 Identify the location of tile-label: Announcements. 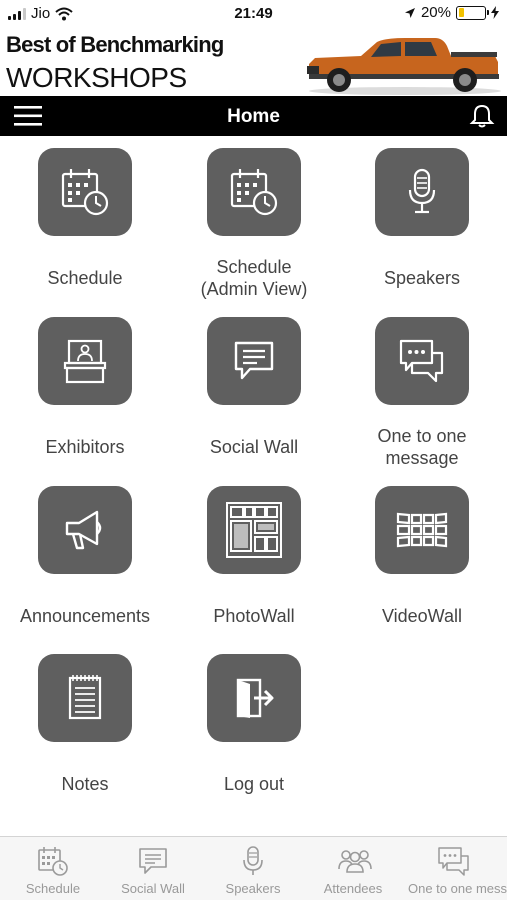
(85, 616).